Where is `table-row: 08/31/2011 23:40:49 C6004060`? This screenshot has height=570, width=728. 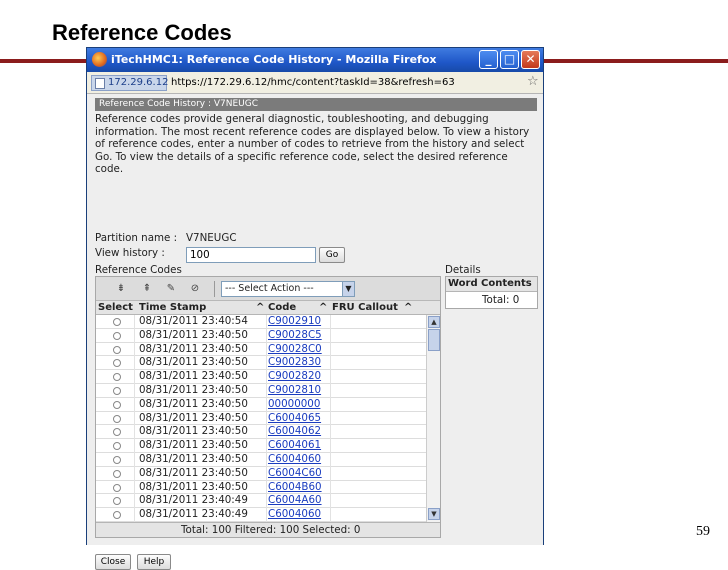 table-row: 08/31/2011 23:40:49 C6004060 is located at coordinates (261, 515).